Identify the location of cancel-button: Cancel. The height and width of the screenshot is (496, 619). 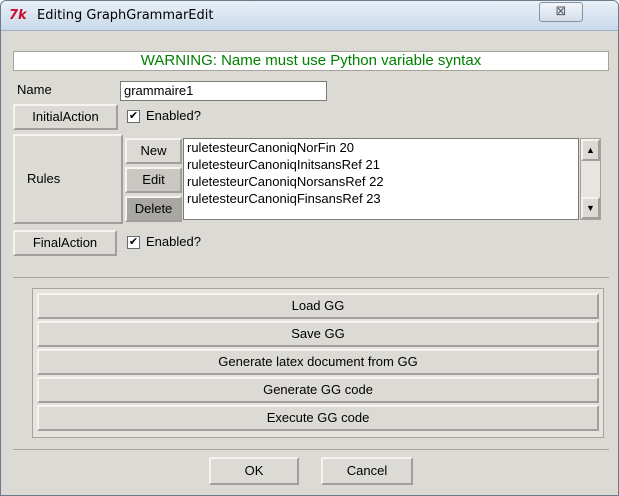
(367, 471).